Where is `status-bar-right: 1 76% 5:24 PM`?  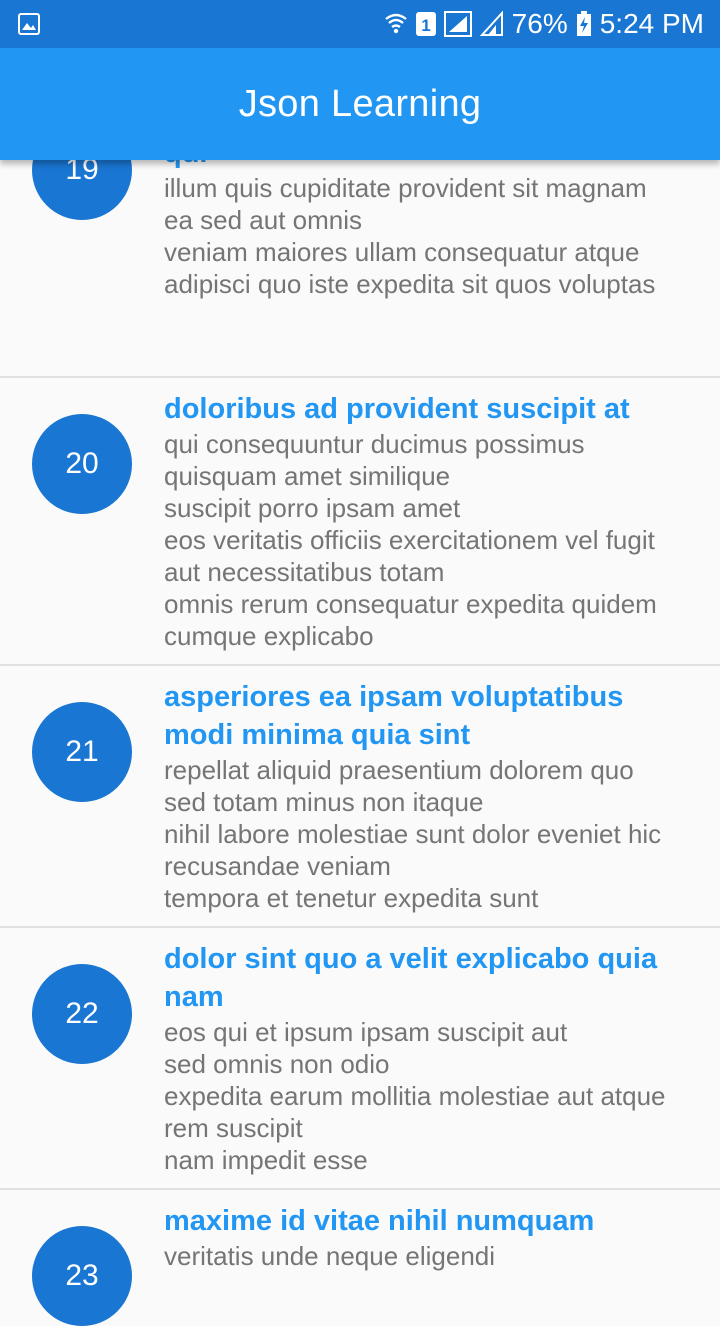
status-bar-right: 1 76% 5:24 PM is located at coordinates (544, 24).